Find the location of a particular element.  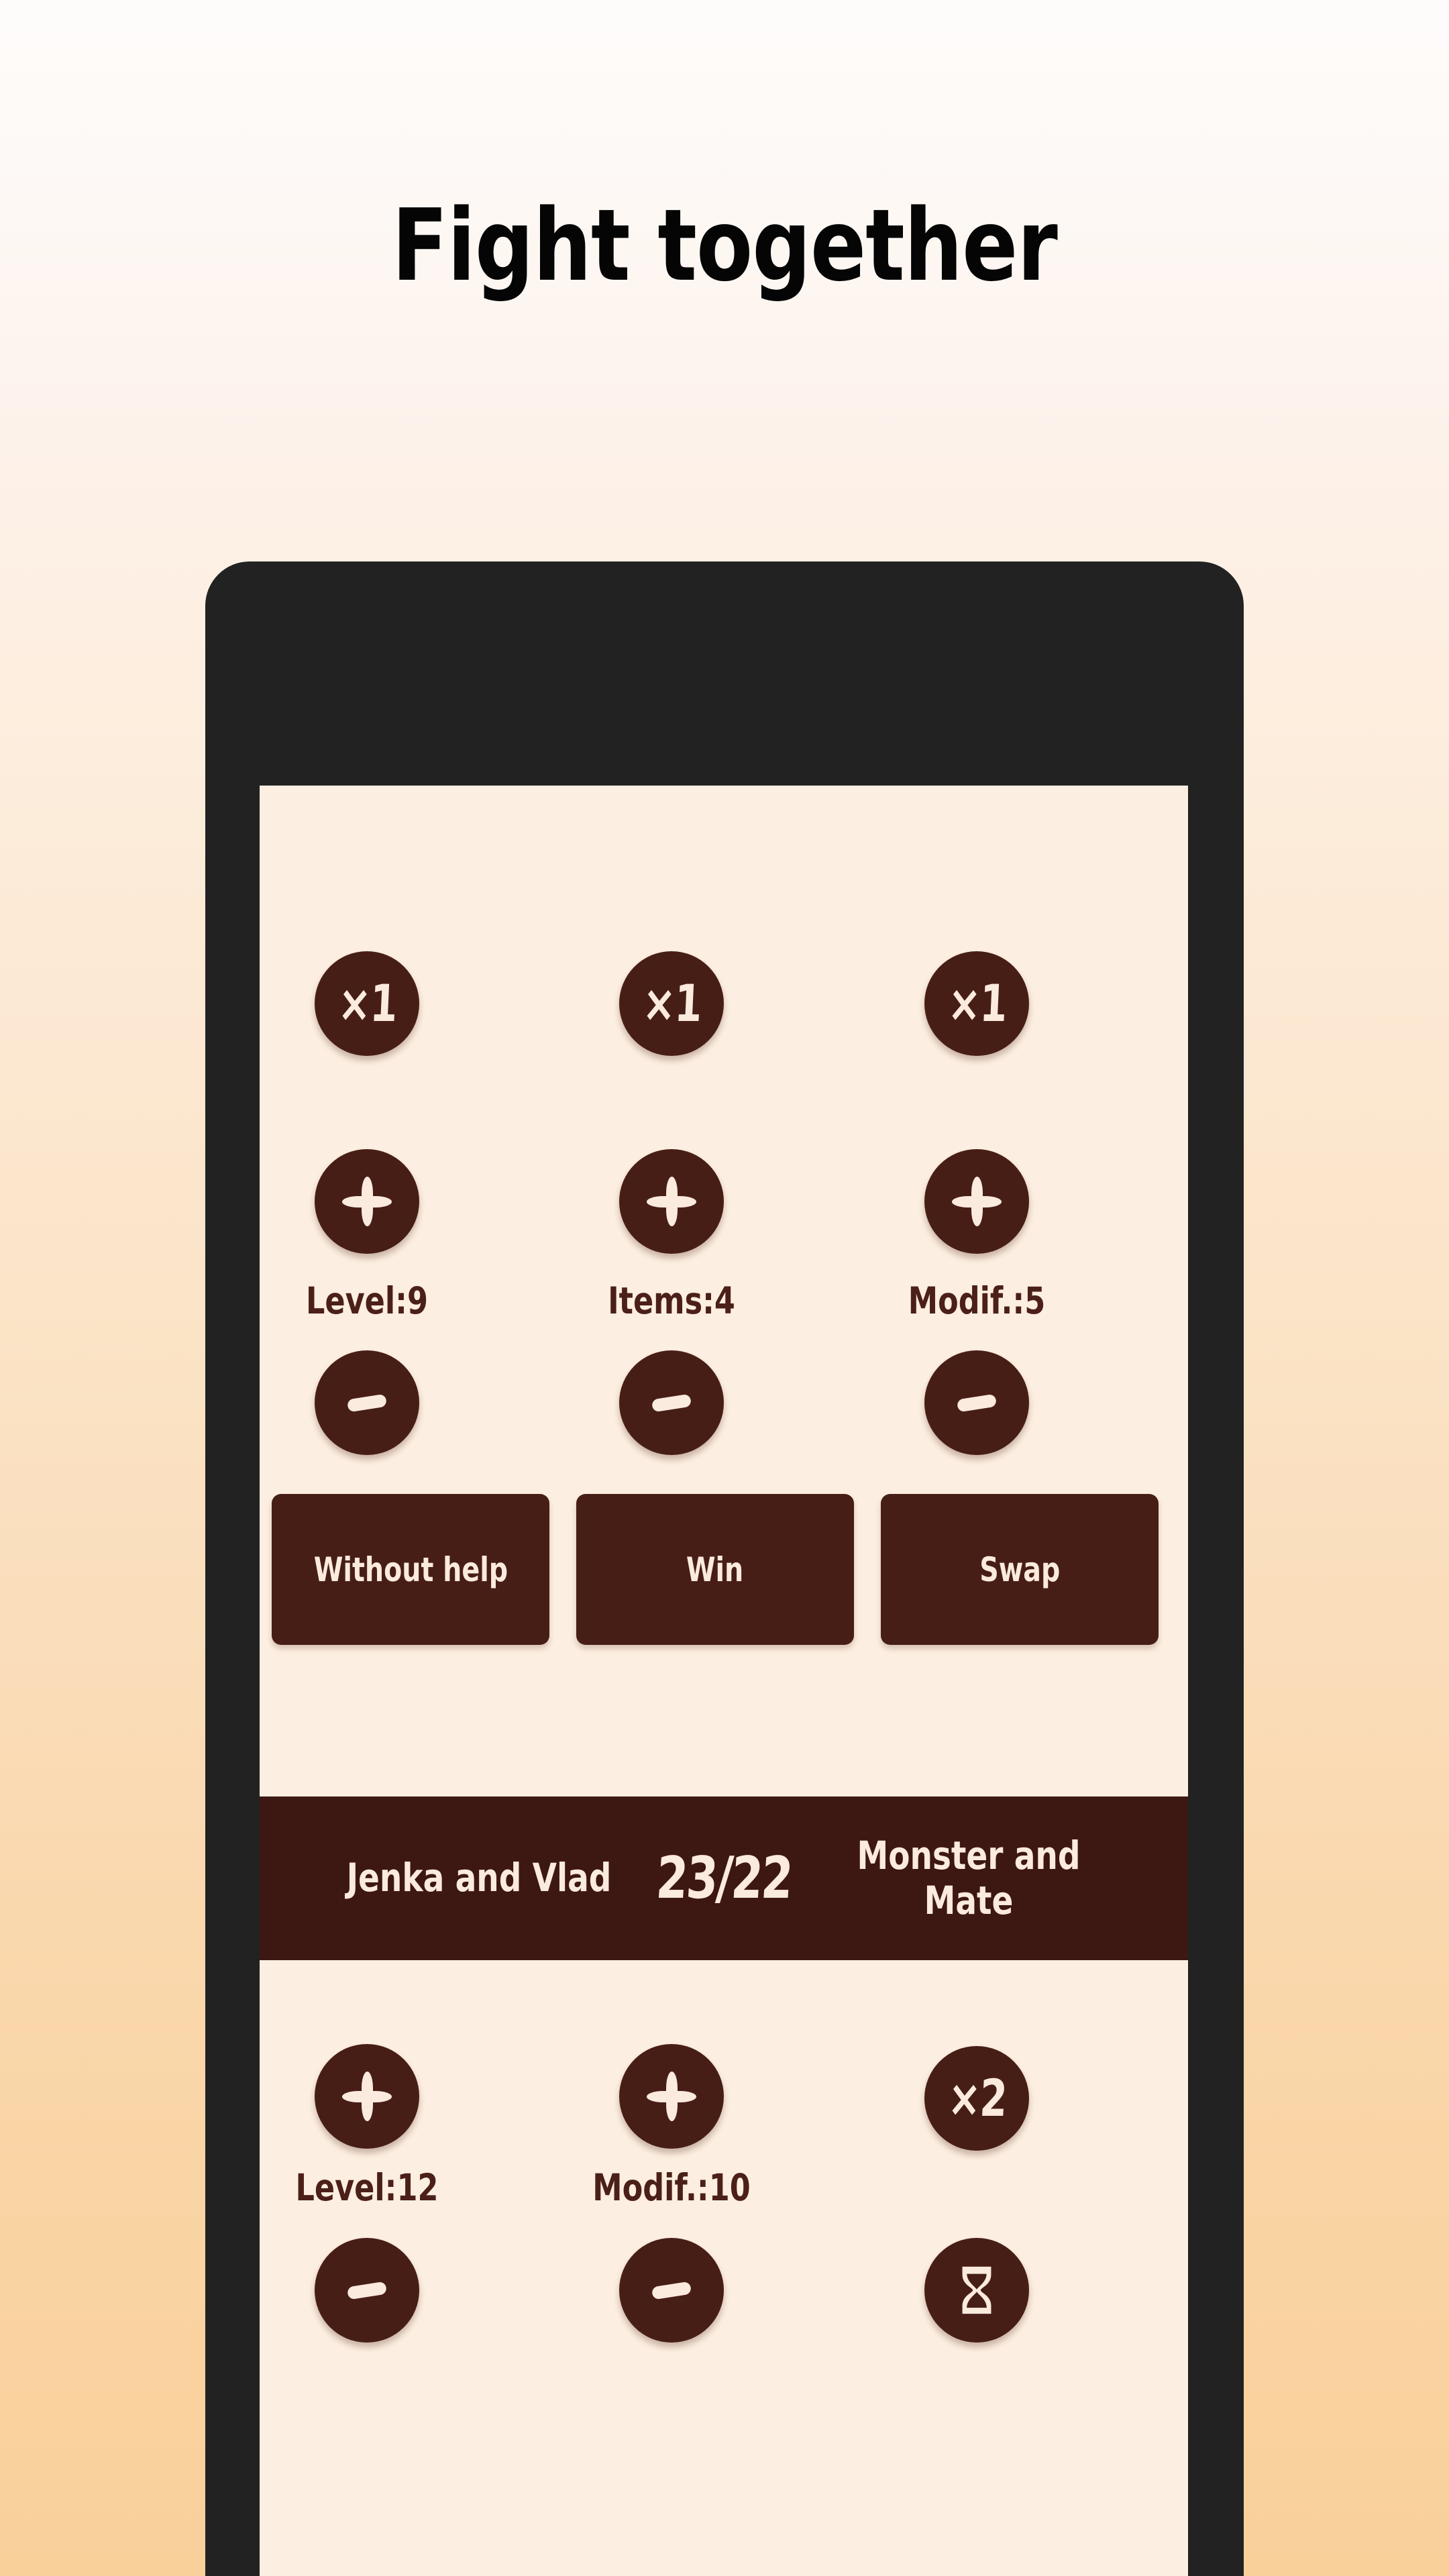

level-multiplier-button: ×1 is located at coordinates (367, 1003).